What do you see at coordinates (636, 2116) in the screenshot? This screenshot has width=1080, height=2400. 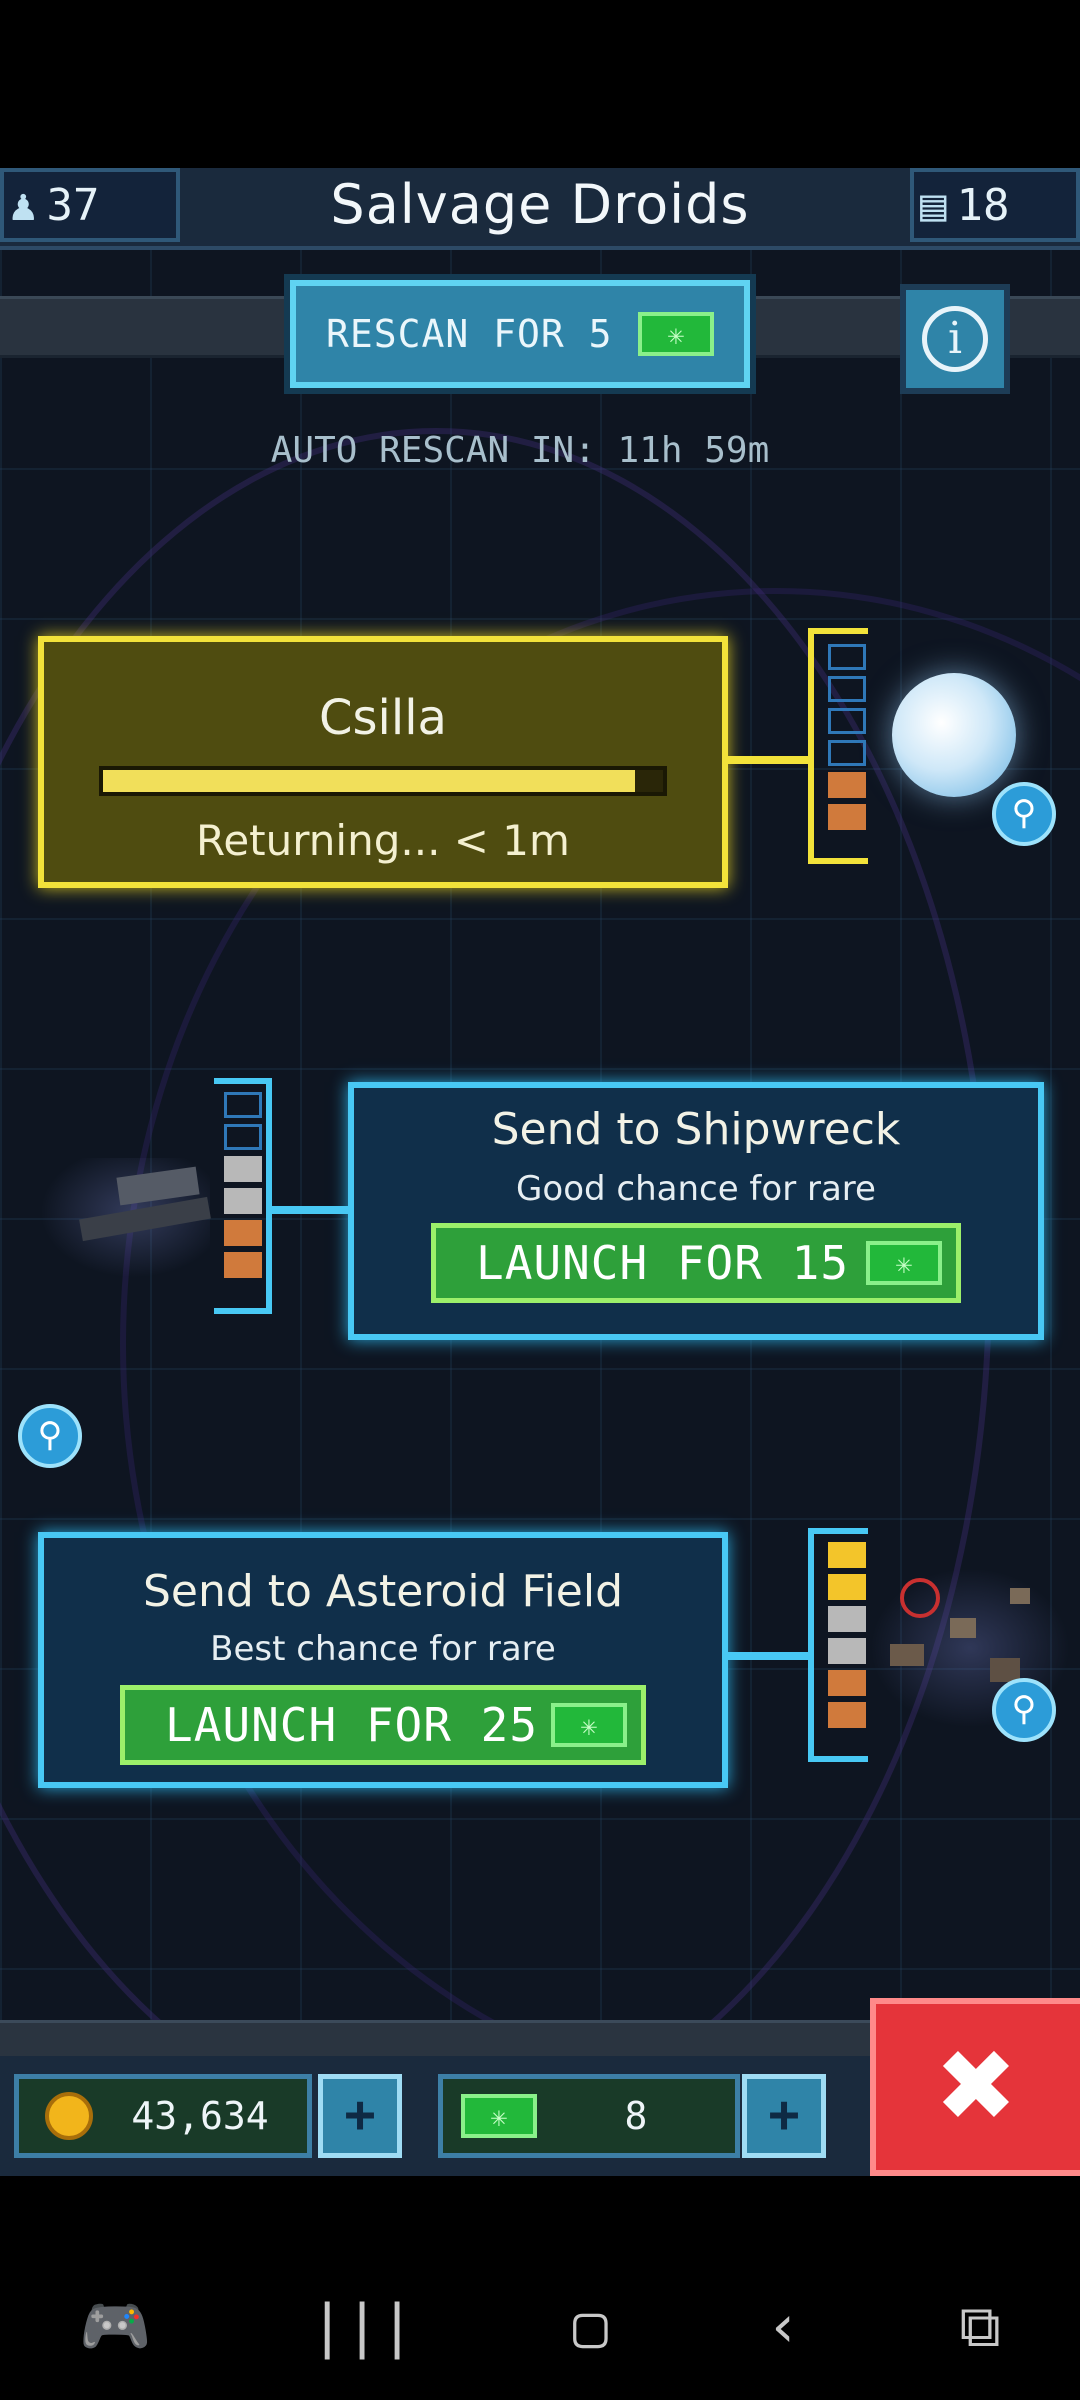 I see `gem-amount: 8` at bounding box center [636, 2116].